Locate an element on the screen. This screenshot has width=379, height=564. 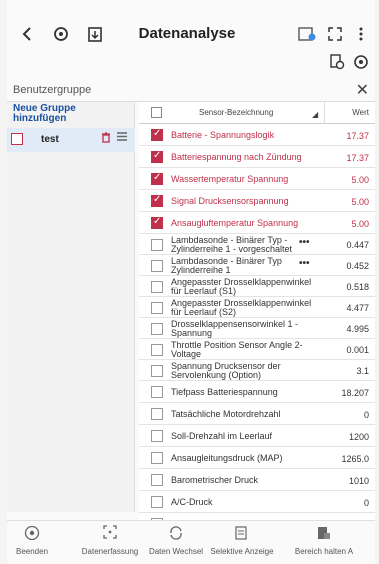
sensor-name: Batterie - Spannungslogik is located at coordinates (223, 135).